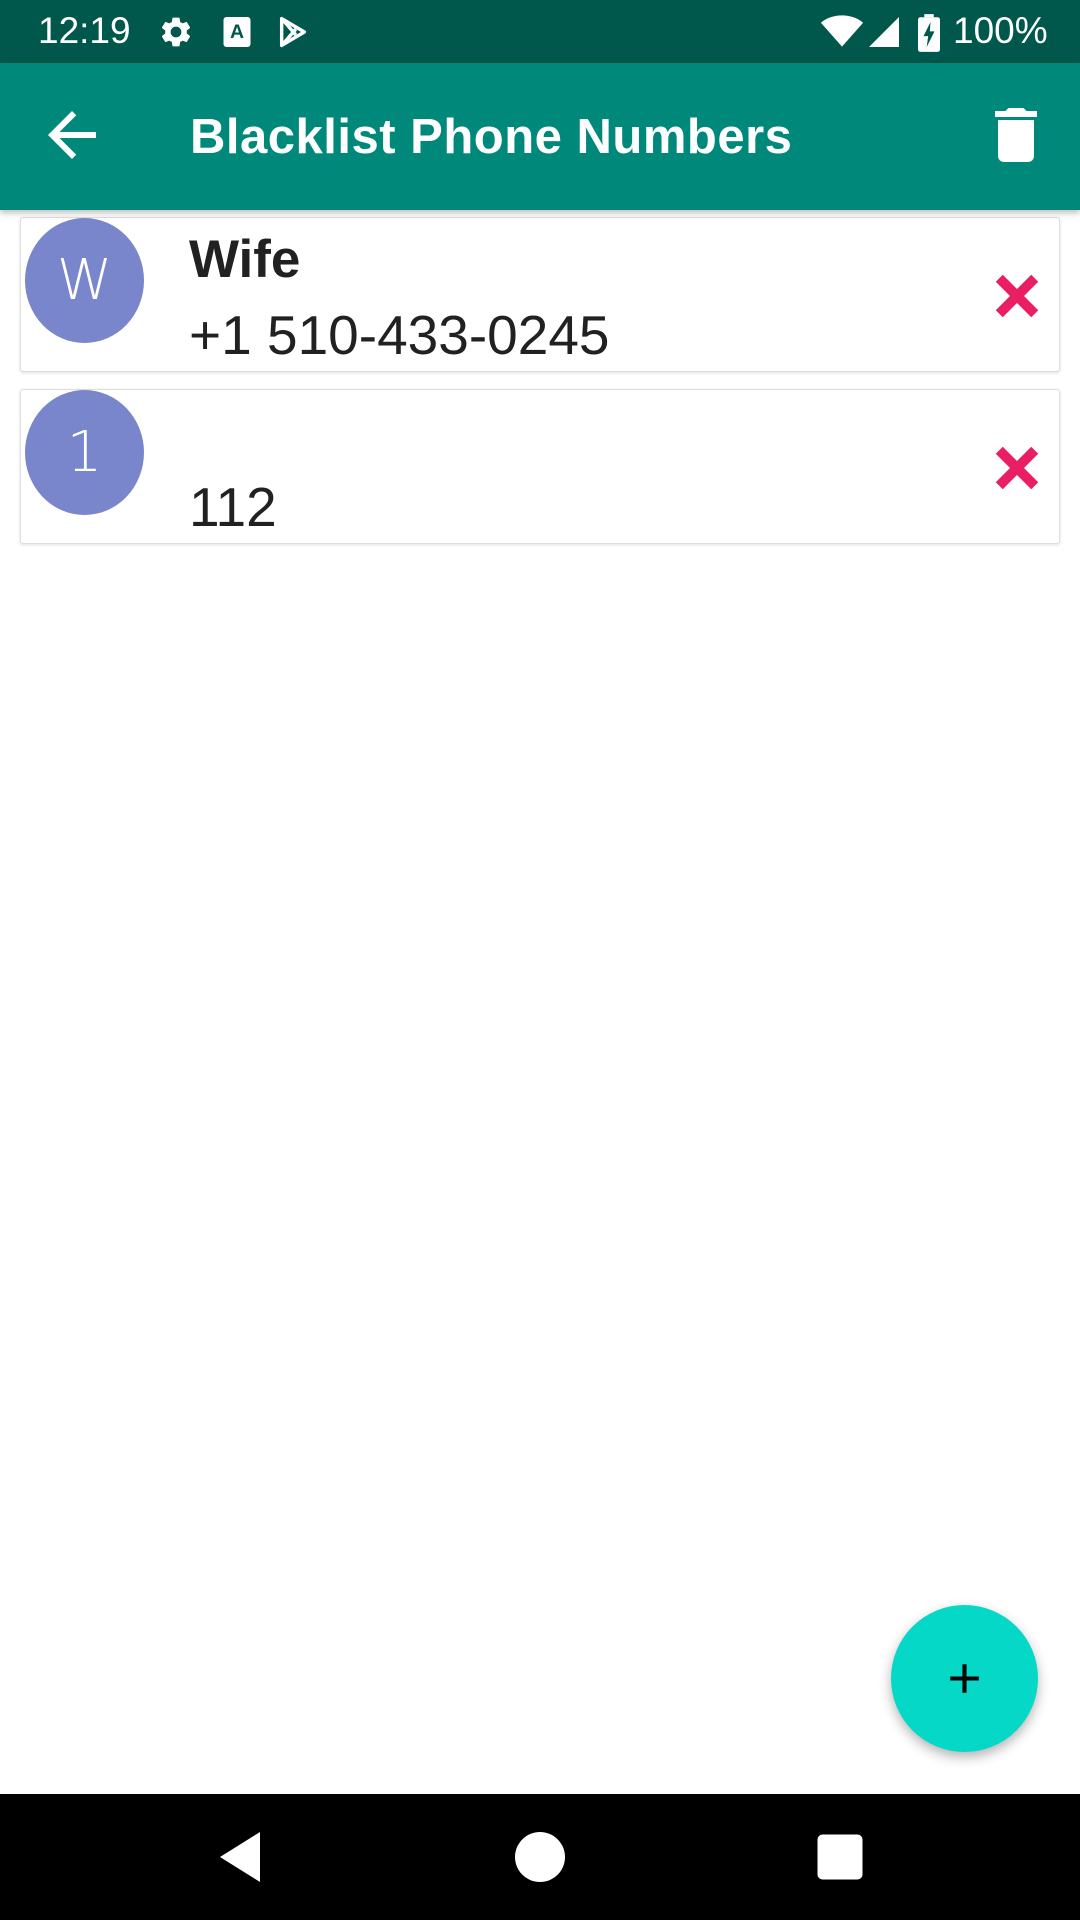 This screenshot has height=1920, width=1080. I want to click on battery-percent: 100%, so click(1000, 30).